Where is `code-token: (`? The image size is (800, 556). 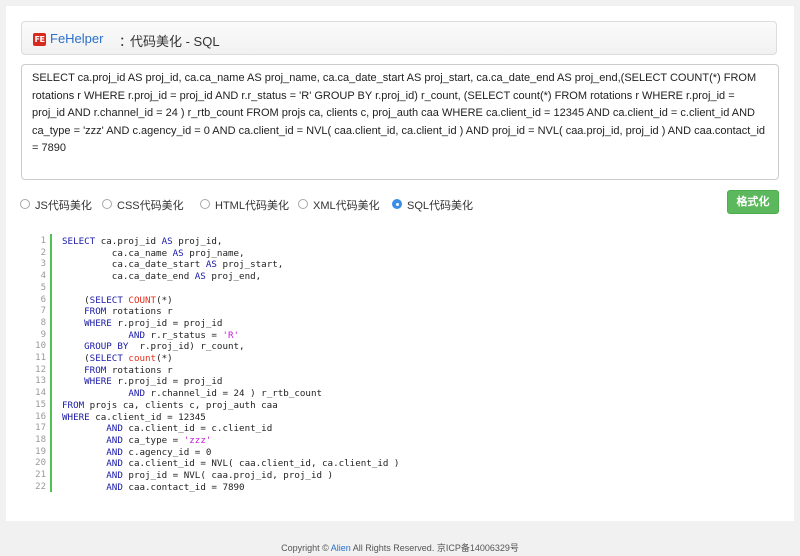
code-token: ( is located at coordinates (76, 358).